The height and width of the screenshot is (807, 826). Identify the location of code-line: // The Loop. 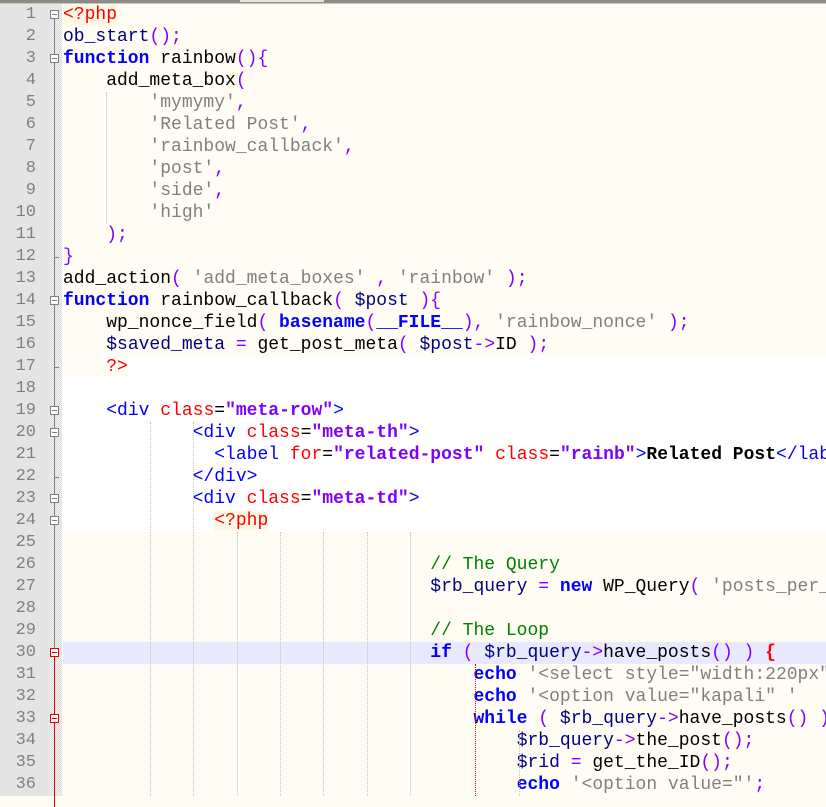
(444, 631).